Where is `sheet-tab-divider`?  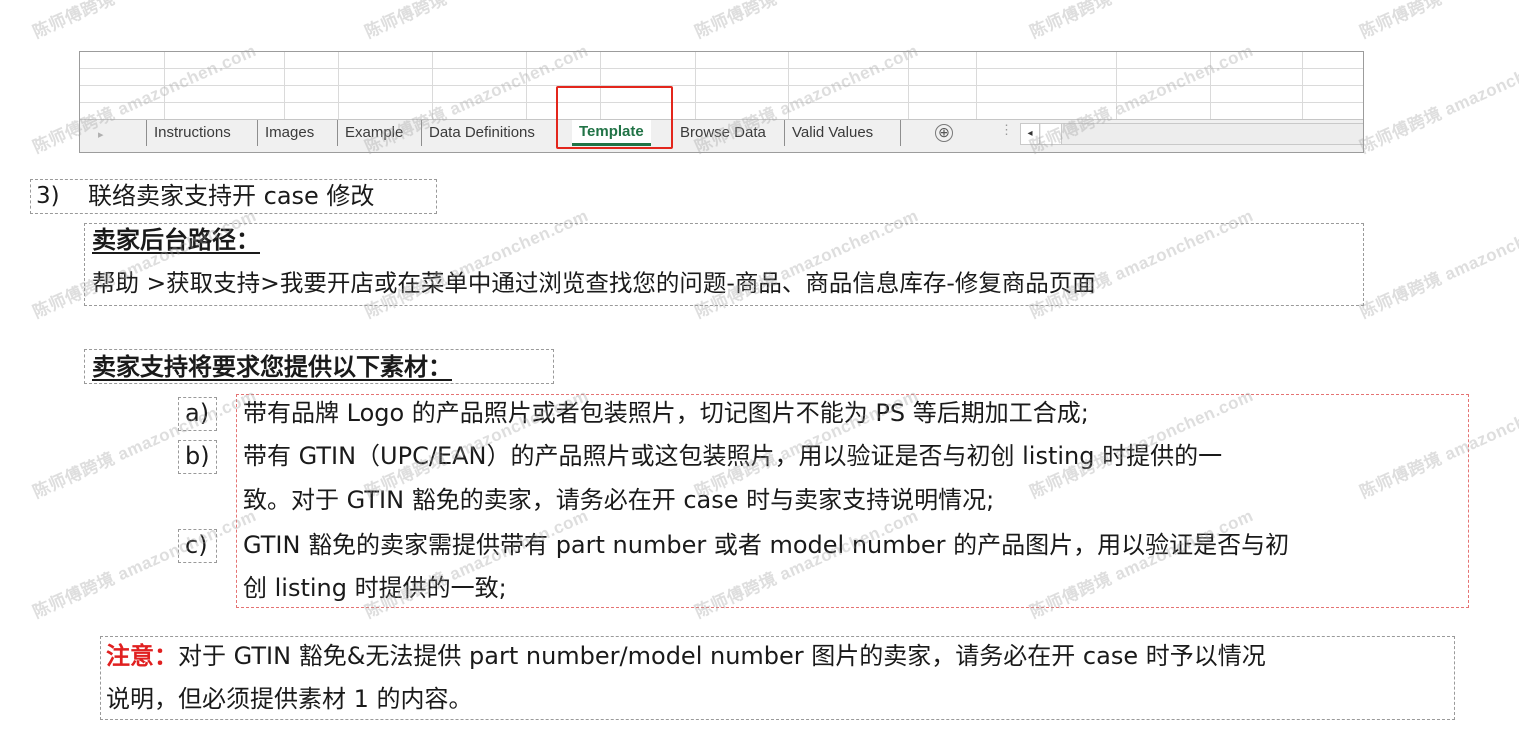
sheet-tab-divider is located at coordinates (900, 133).